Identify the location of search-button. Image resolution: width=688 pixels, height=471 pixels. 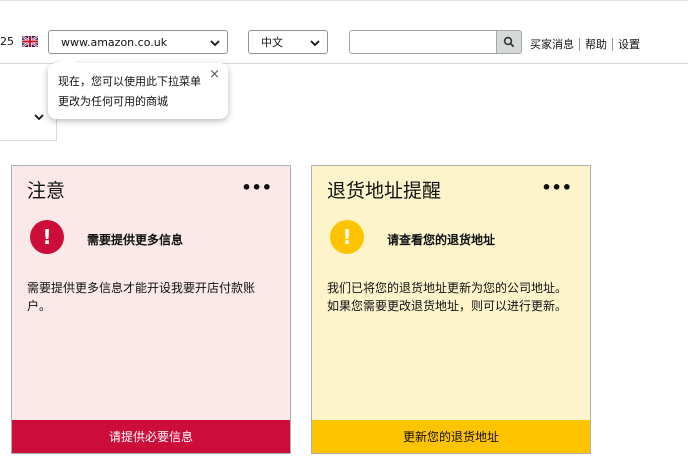
(509, 42).